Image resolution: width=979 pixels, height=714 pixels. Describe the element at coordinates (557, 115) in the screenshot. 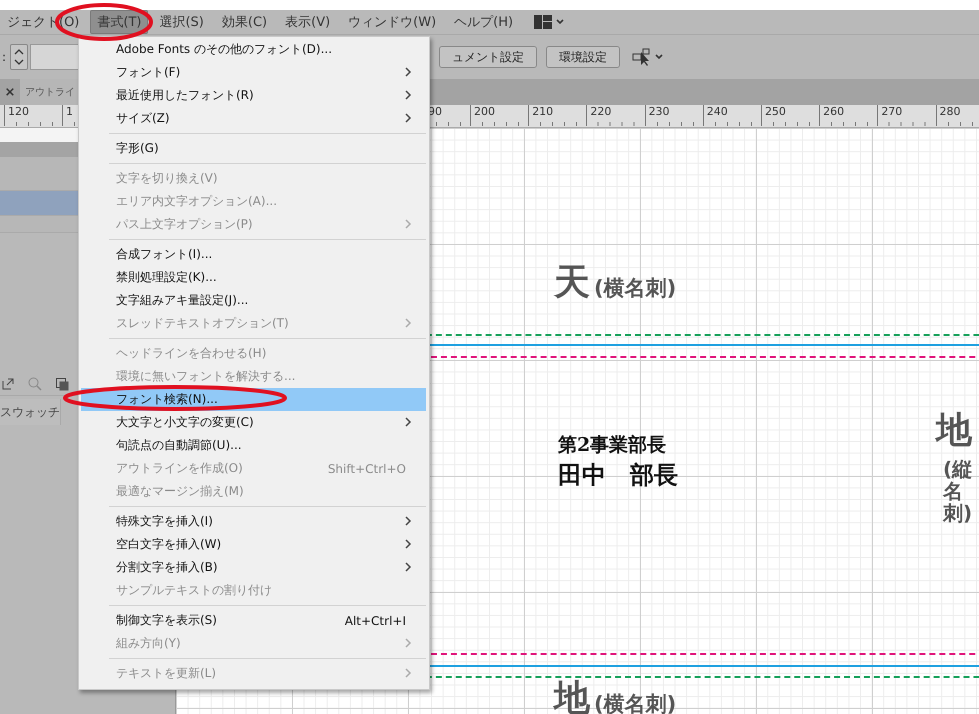

I see `ruler-label: 210` at that location.